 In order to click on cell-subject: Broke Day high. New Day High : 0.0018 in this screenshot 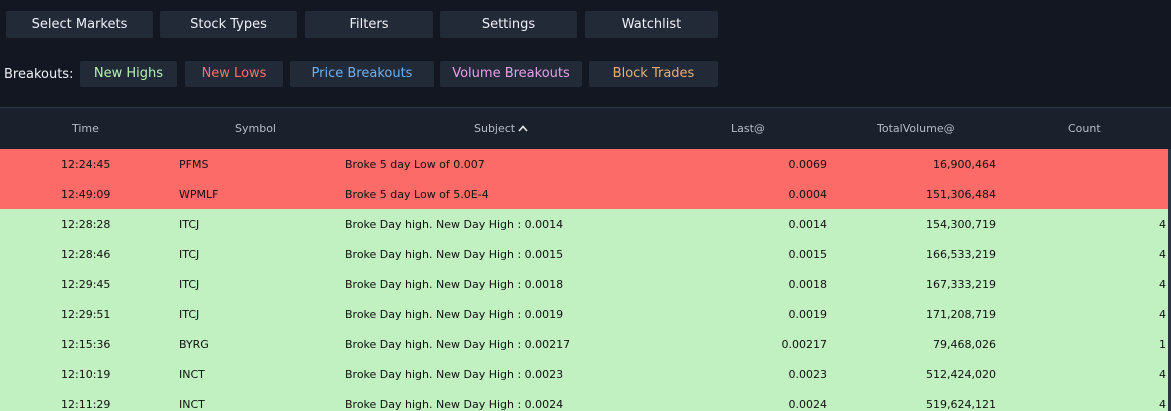, I will do `click(454, 284)`.